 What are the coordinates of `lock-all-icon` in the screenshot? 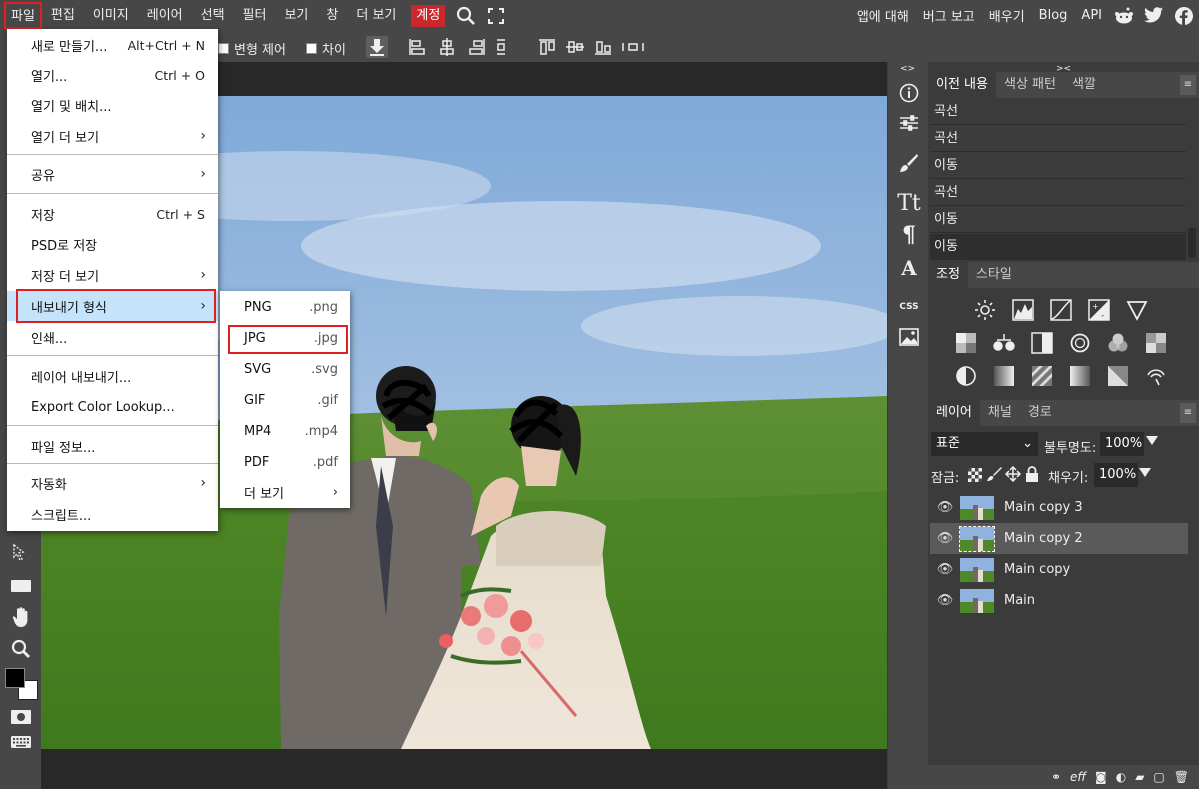 It's located at (1032, 476).